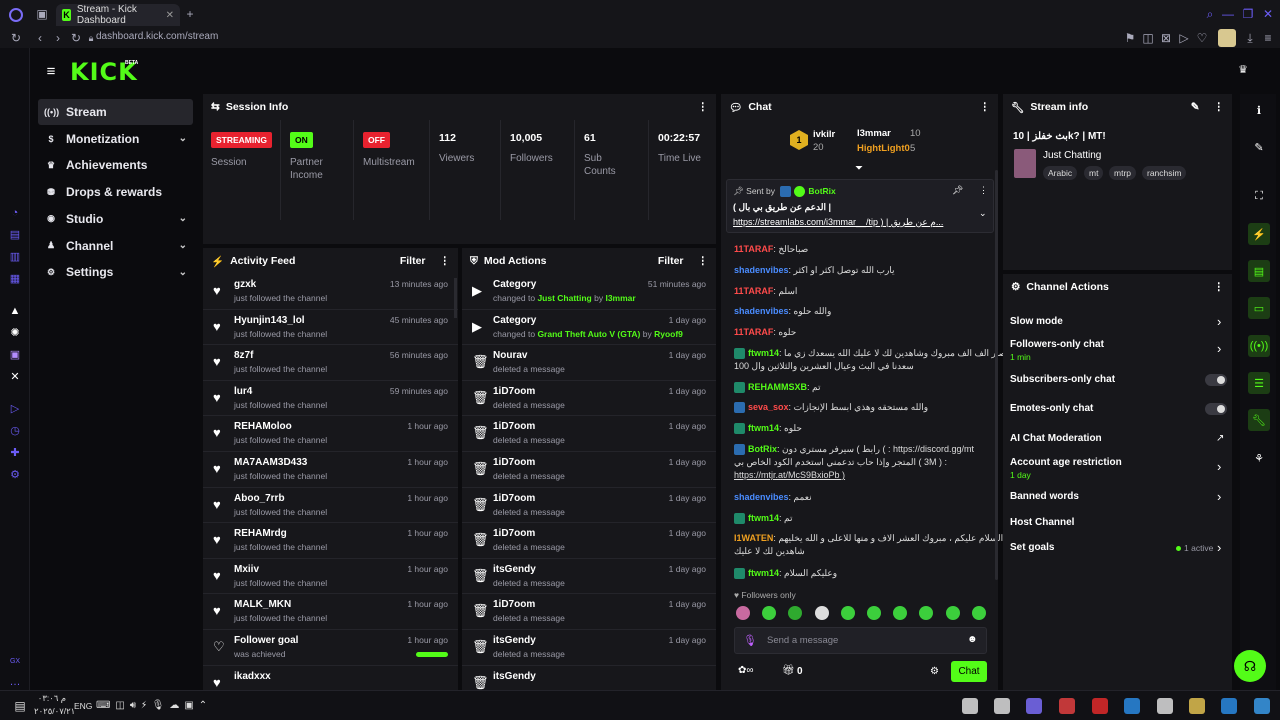 The height and width of the screenshot is (720, 1280). Describe the element at coordinates (514, 284) in the screenshot. I see `mod-name: Category` at that location.